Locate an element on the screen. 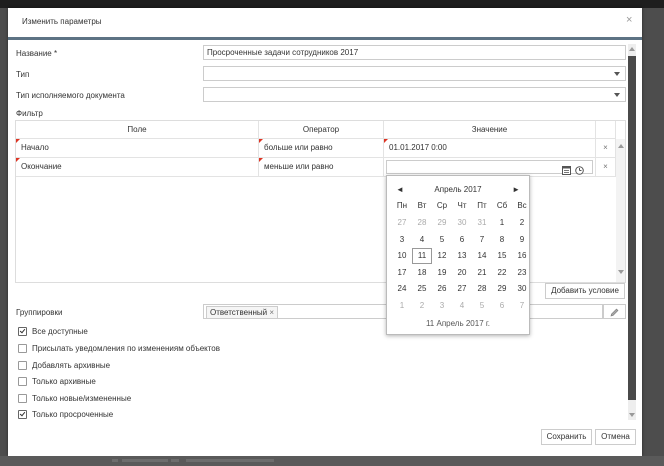  calendar-day: 10 is located at coordinates (402, 256).